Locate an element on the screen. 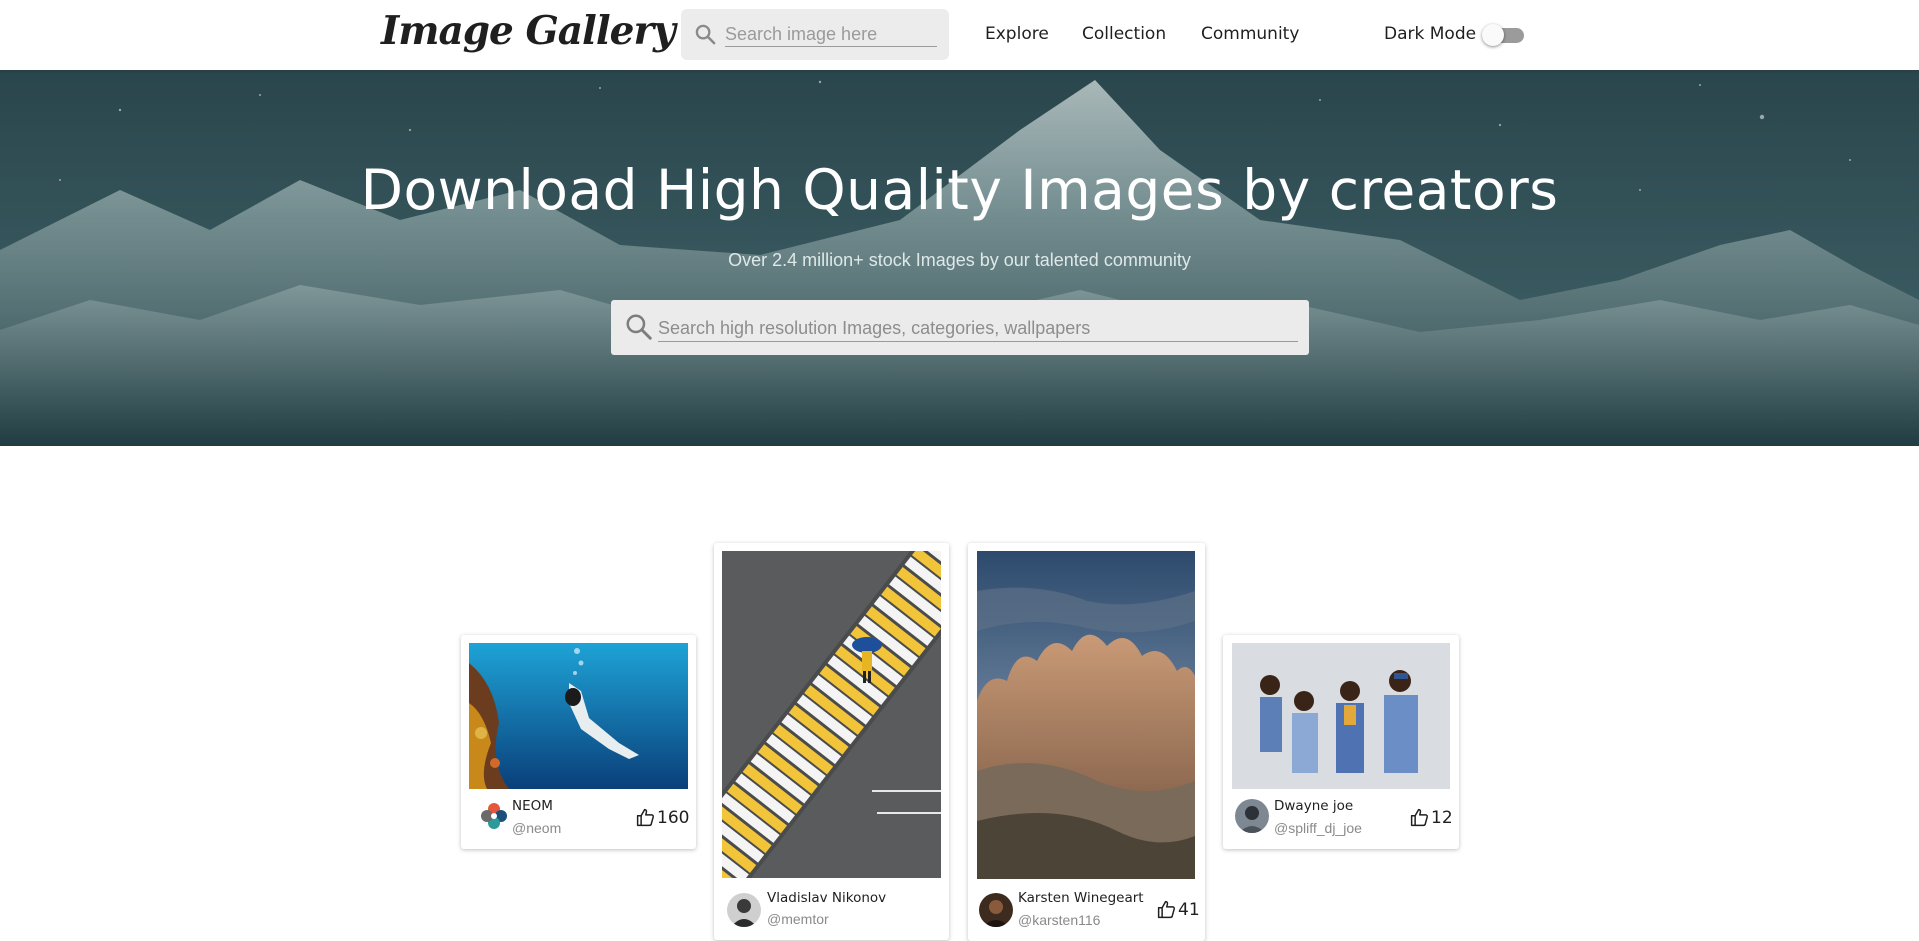 The height and width of the screenshot is (941, 1919). nav-search-input is located at coordinates (831, 35).